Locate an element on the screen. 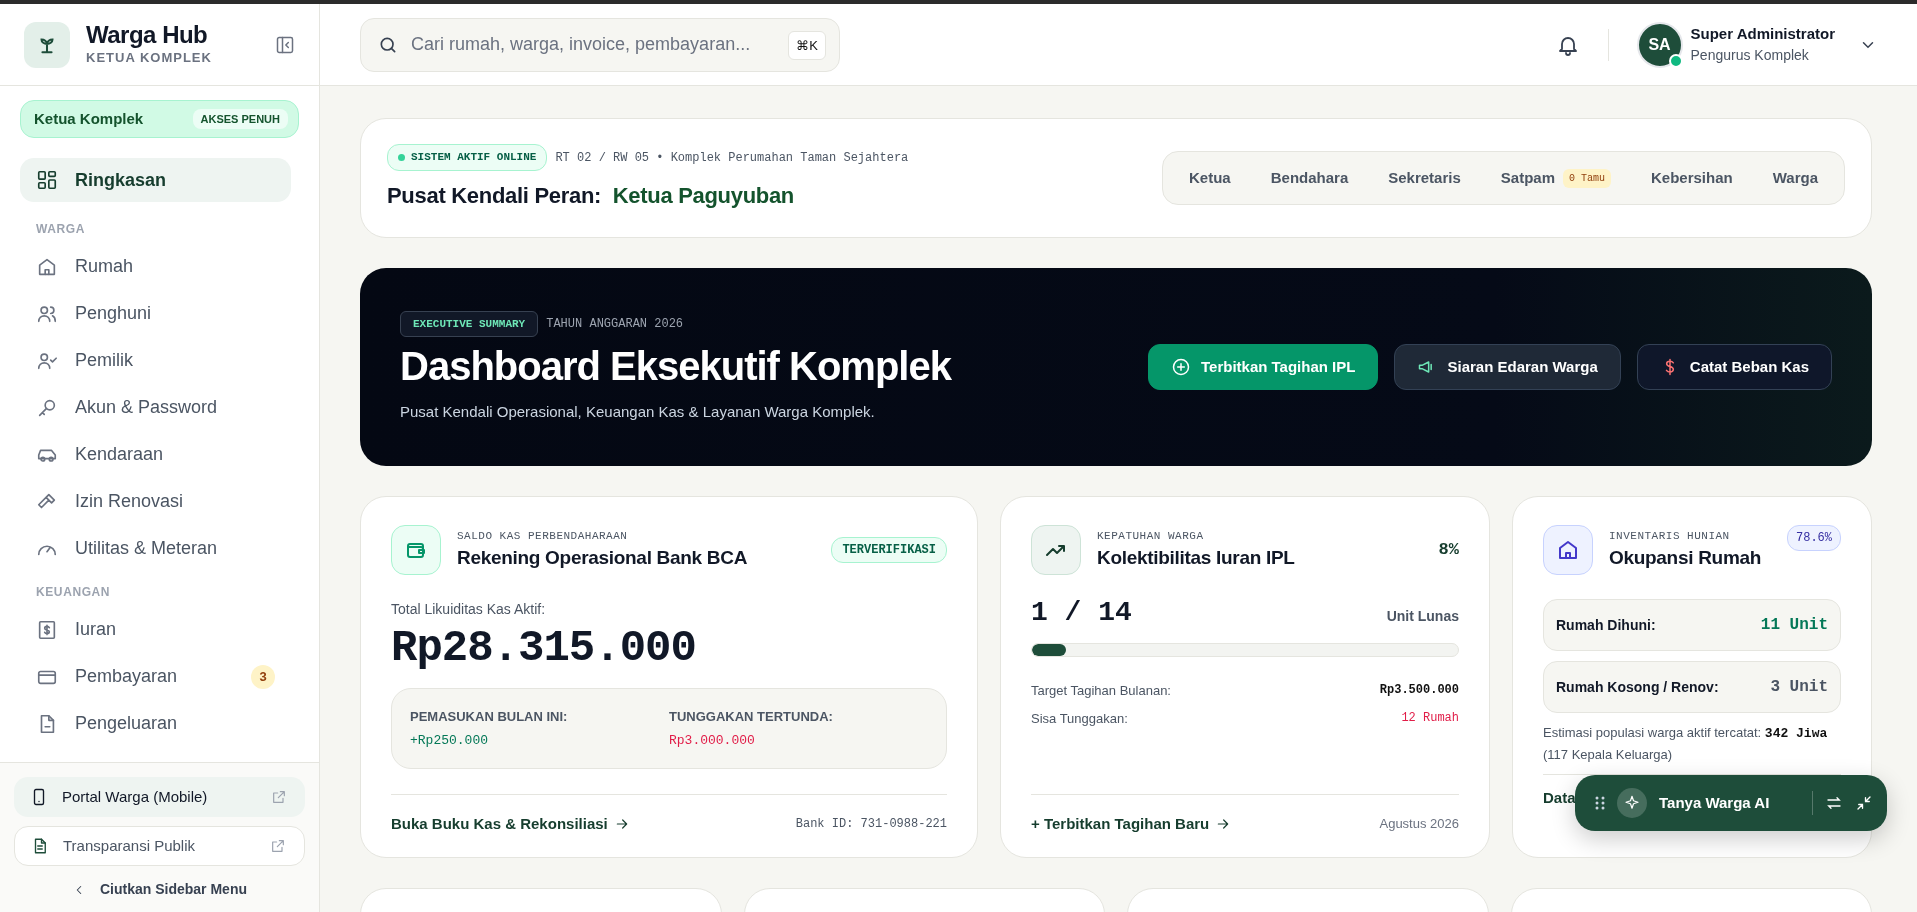 The width and height of the screenshot is (1917, 912). minimize-icon is located at coordinates (1864, 803).